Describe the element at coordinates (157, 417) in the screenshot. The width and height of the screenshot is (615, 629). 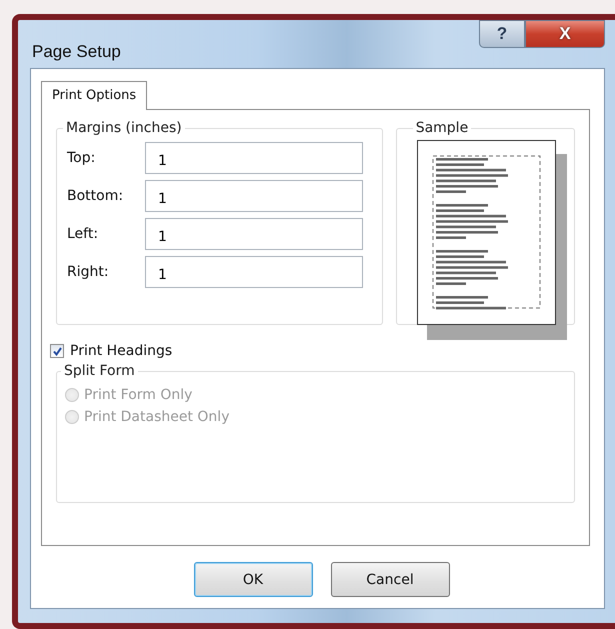
I see `radio-label: Print Datasheet Only` at that location.